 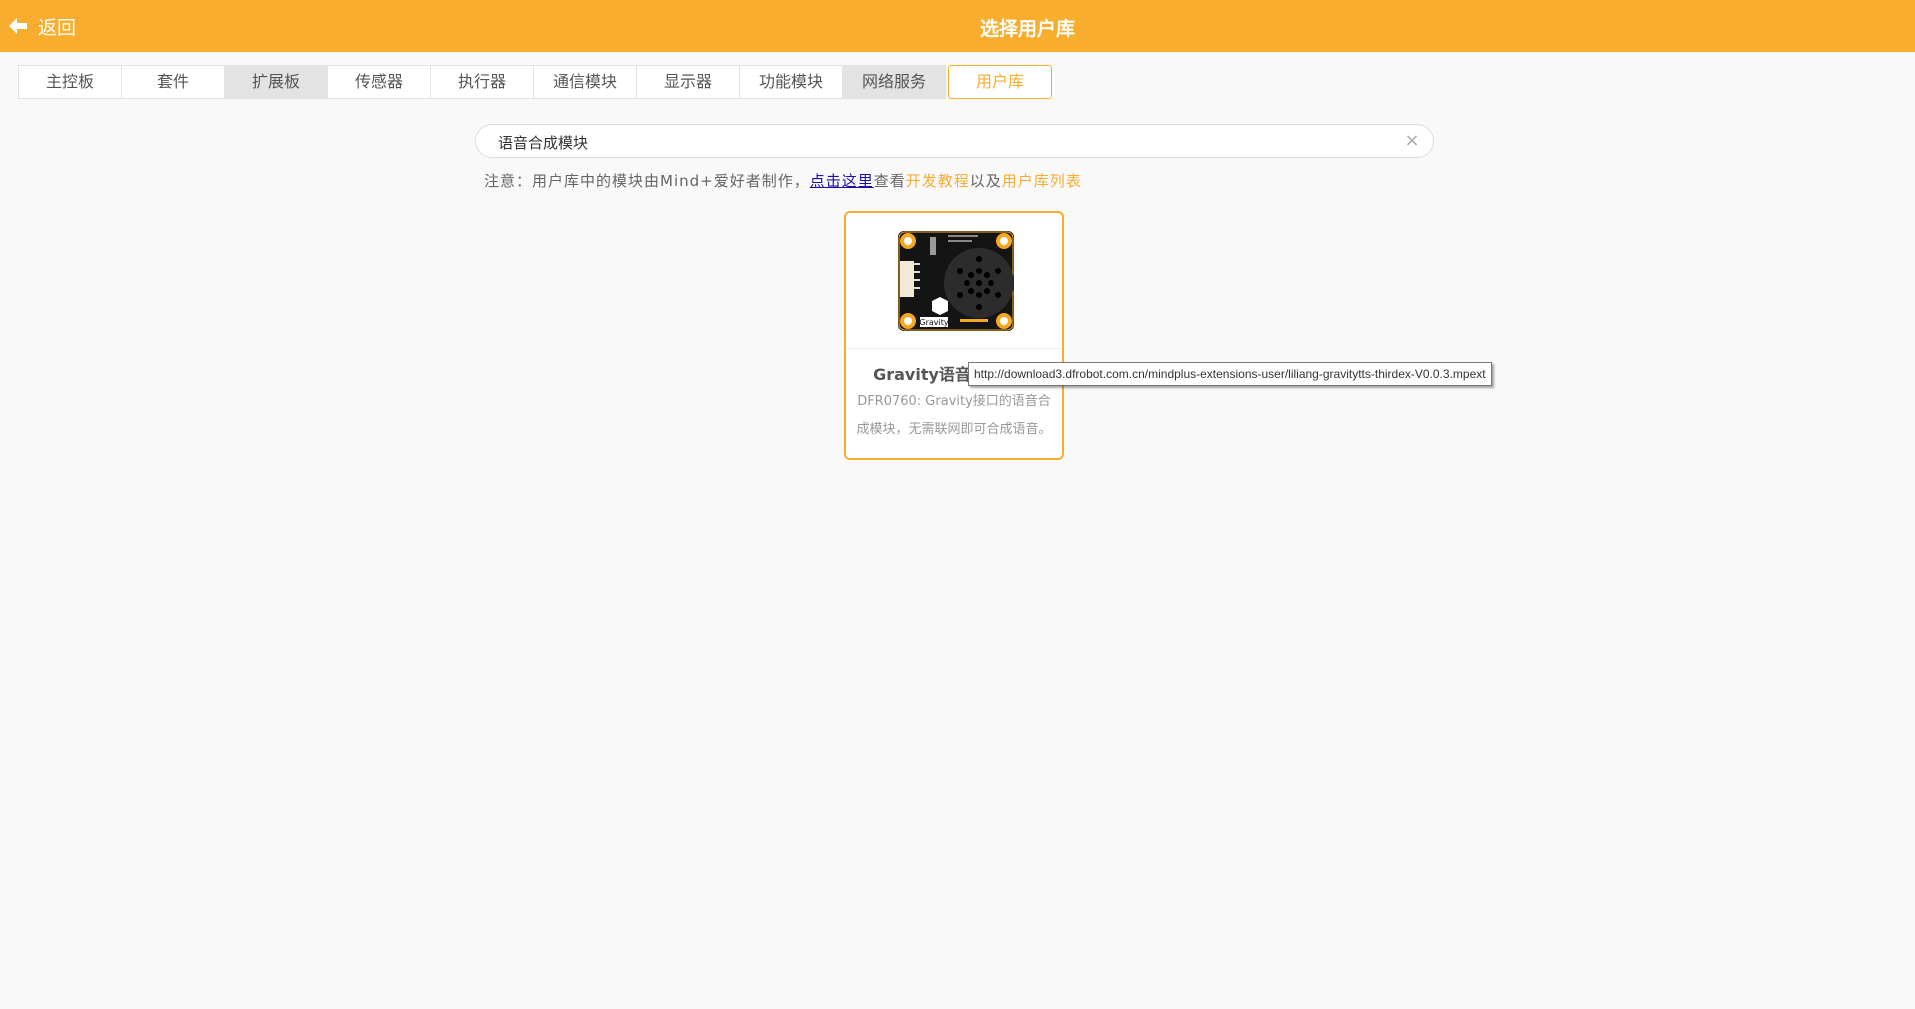 I want to click on close-icon: ×, so click(x=1412, y=141).